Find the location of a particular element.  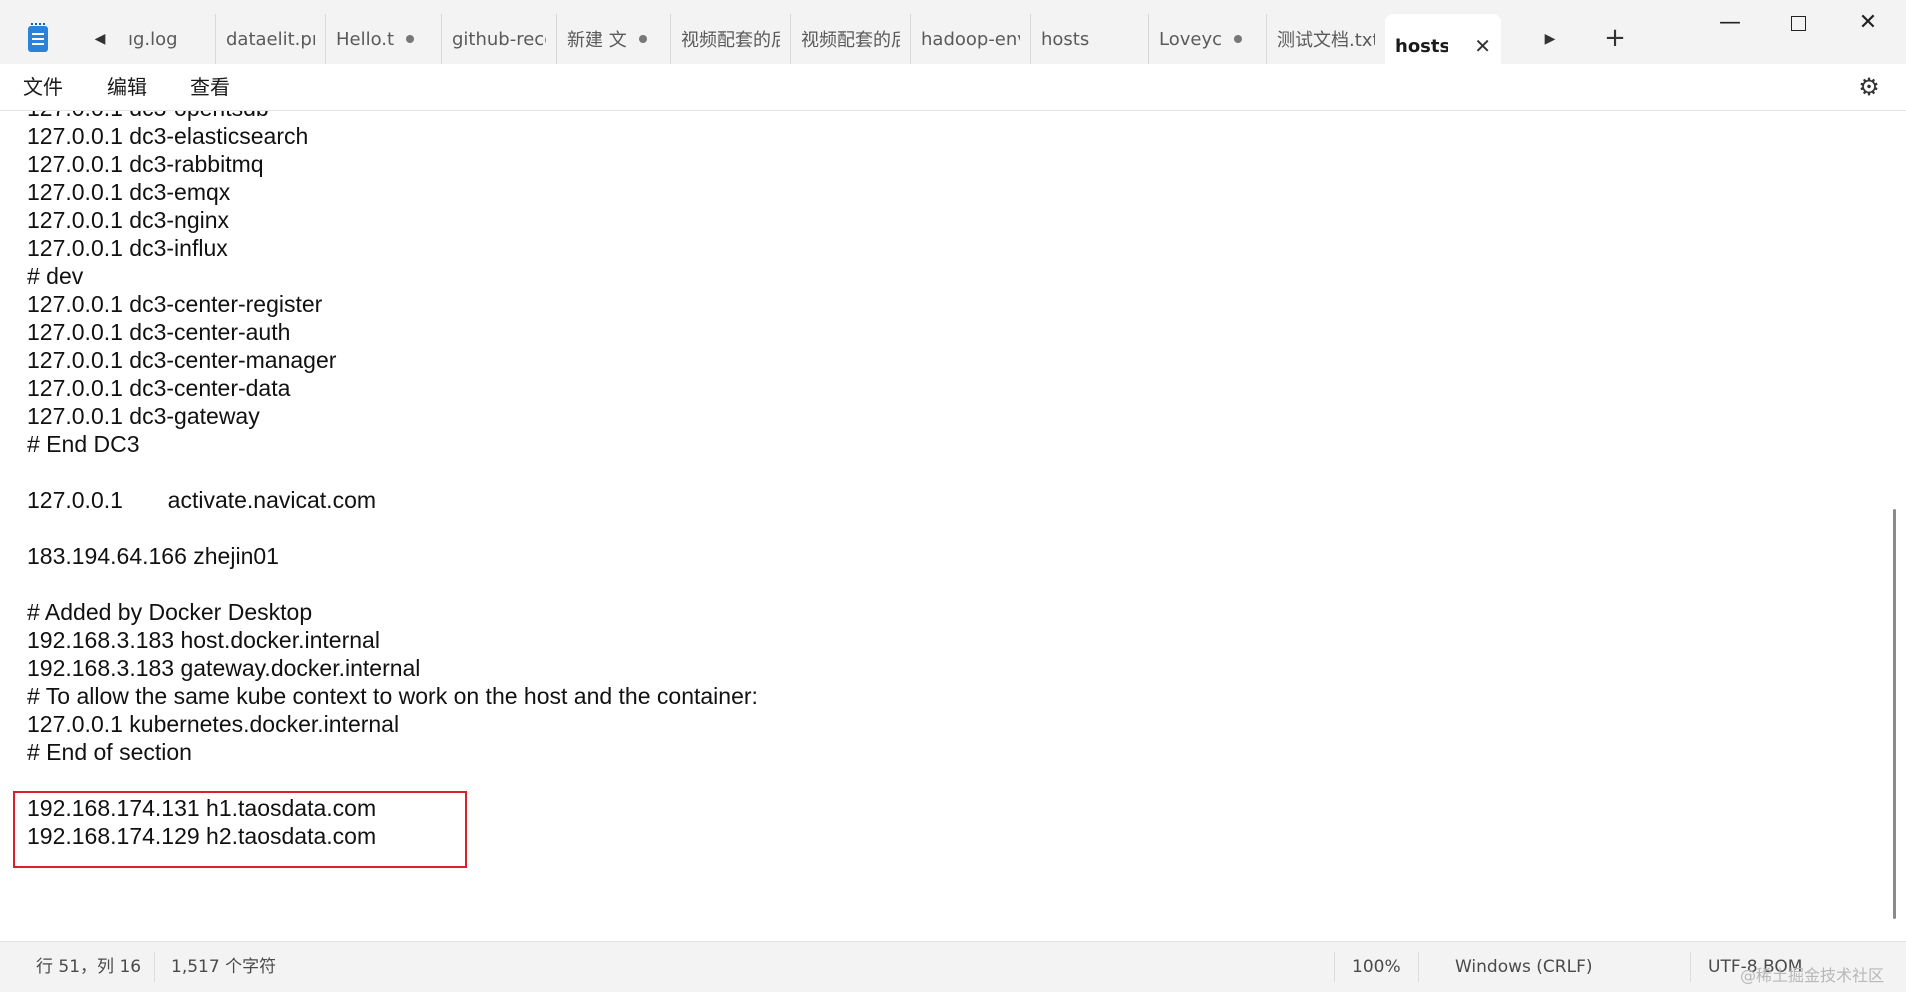

editor-line: 192.168.3.183 gateway.docker.internal is located at coordinates (224, 668).